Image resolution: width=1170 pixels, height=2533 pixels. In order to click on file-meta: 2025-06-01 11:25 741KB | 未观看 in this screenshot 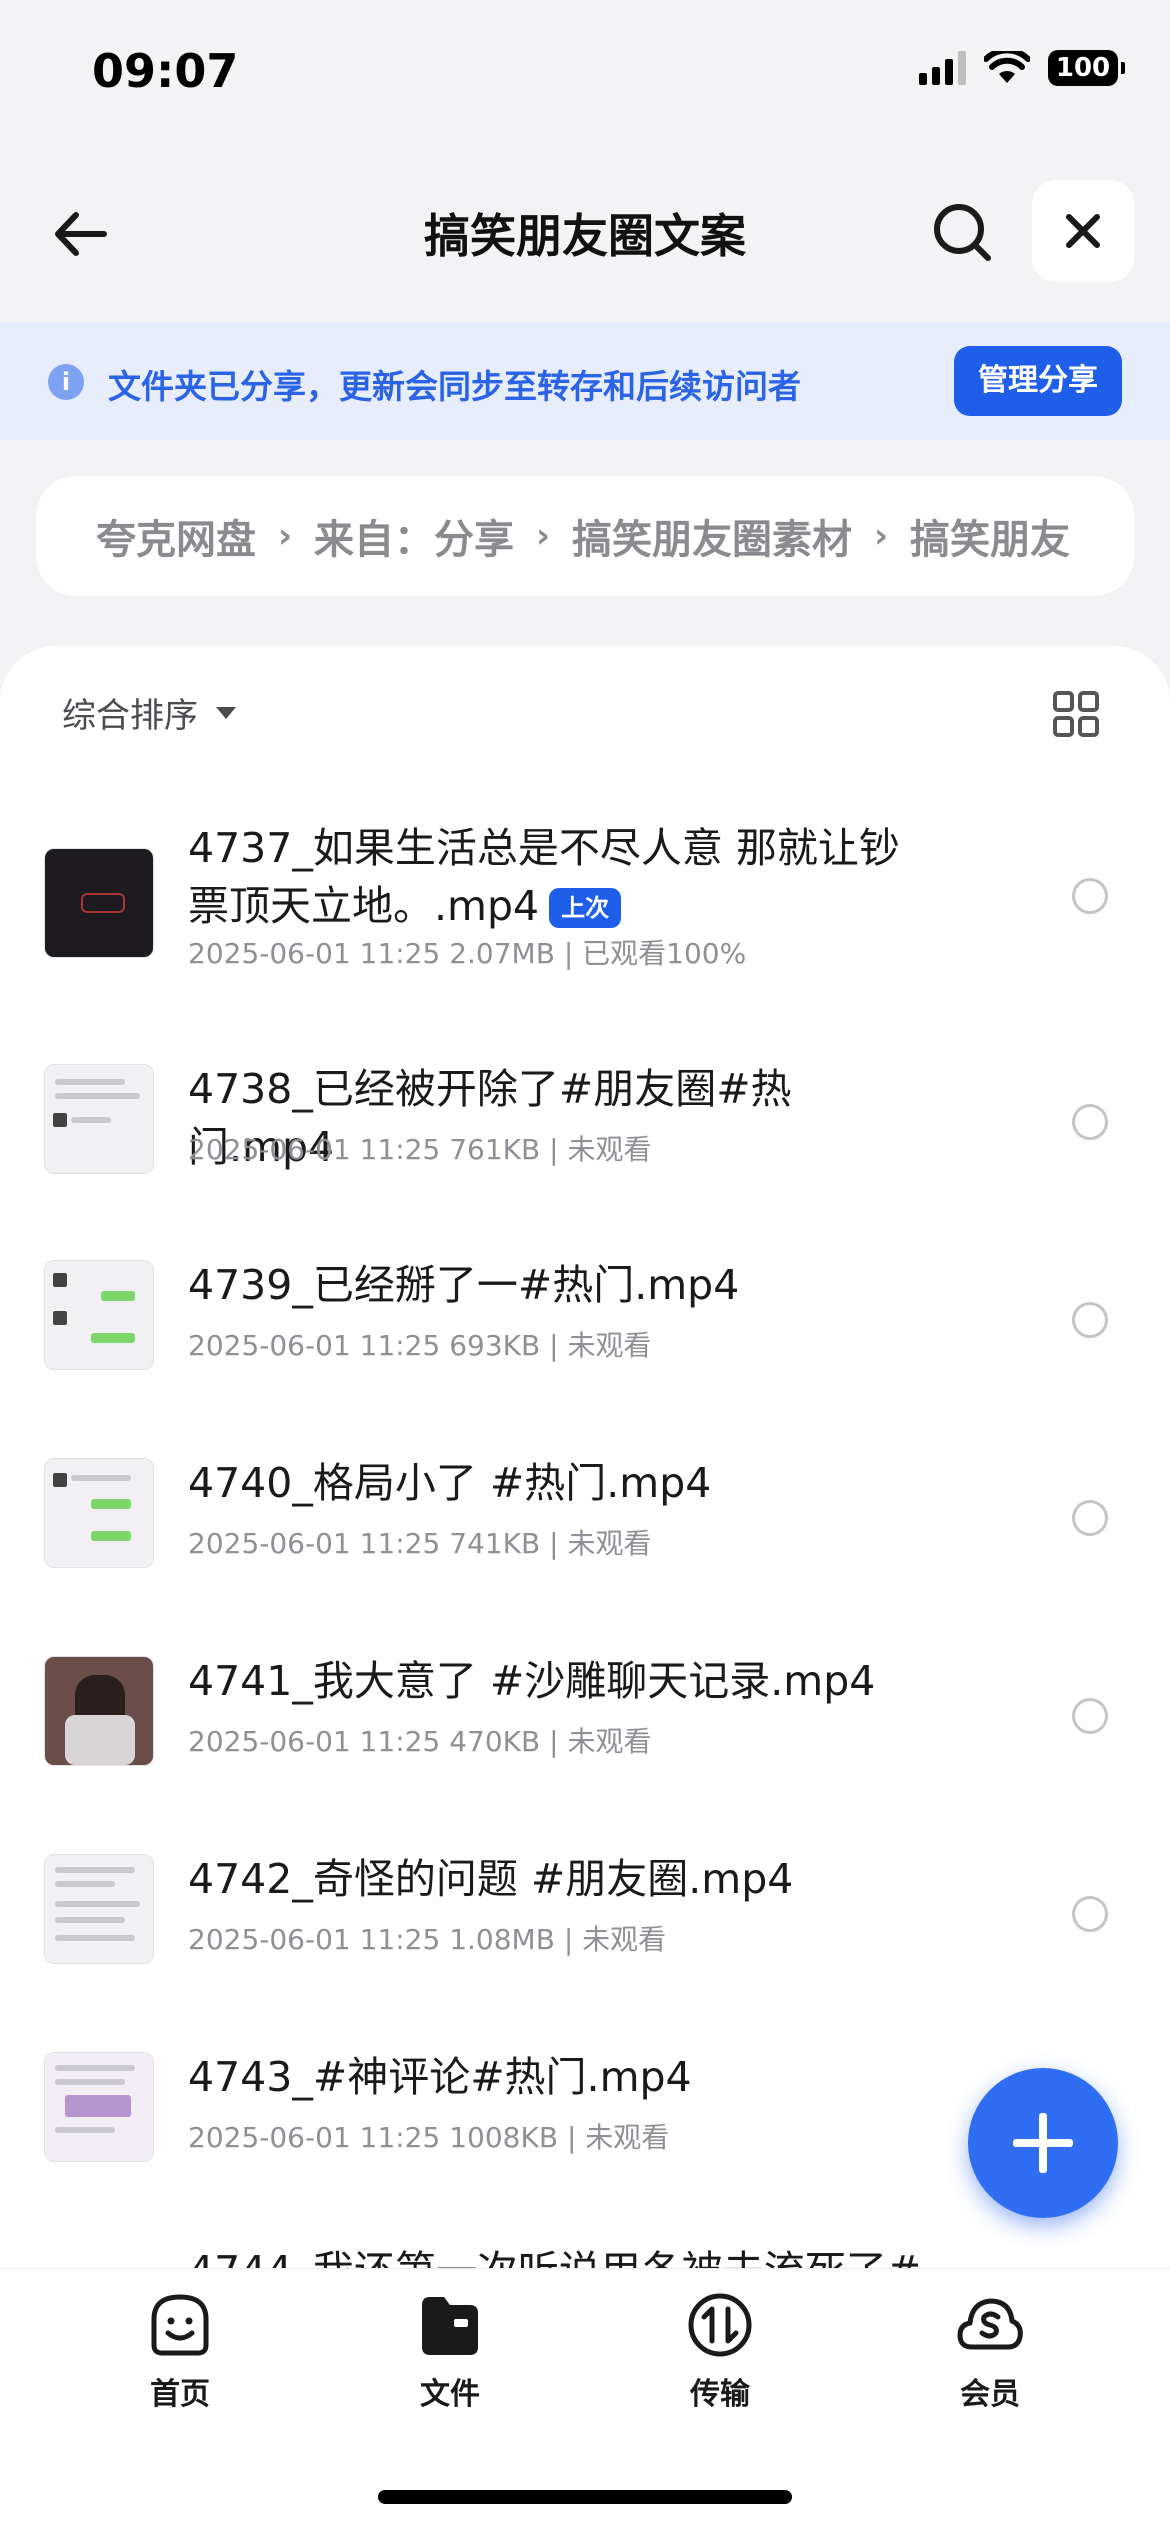, I will do `click(420, 1543)`.